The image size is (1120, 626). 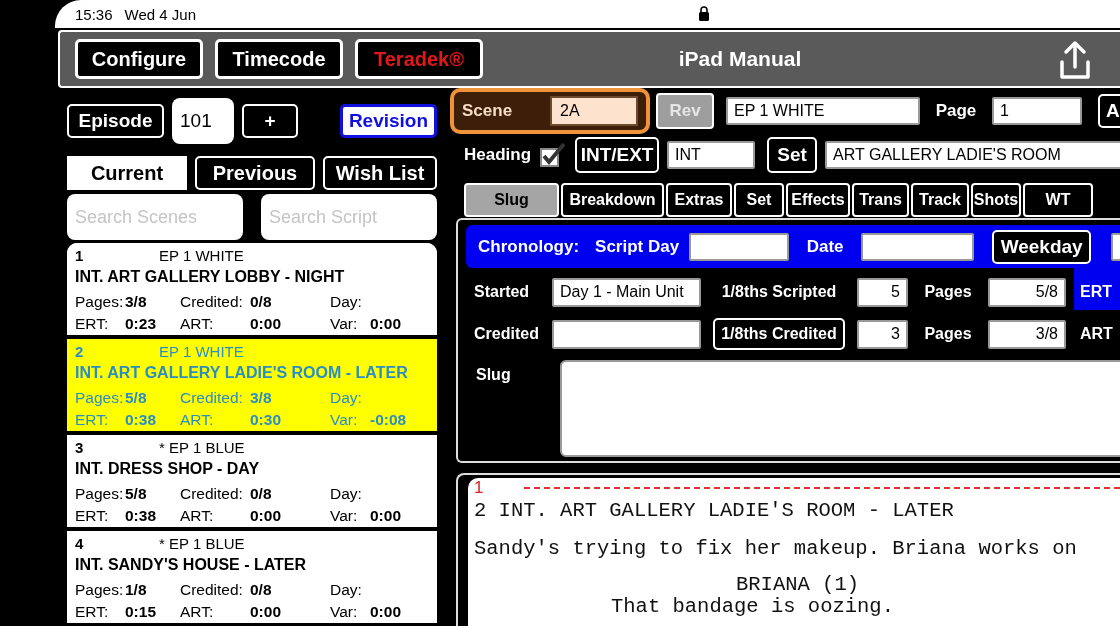 I want to click on scene-field: 2A, so click(x=594, y=111).